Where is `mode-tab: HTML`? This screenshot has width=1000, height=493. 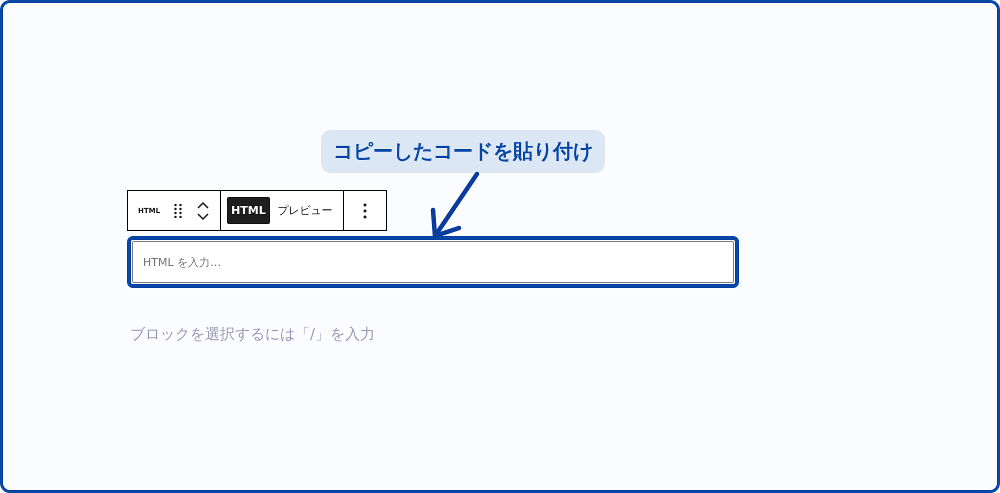
mode-tab: HTML is located at coordinates (248, 210).